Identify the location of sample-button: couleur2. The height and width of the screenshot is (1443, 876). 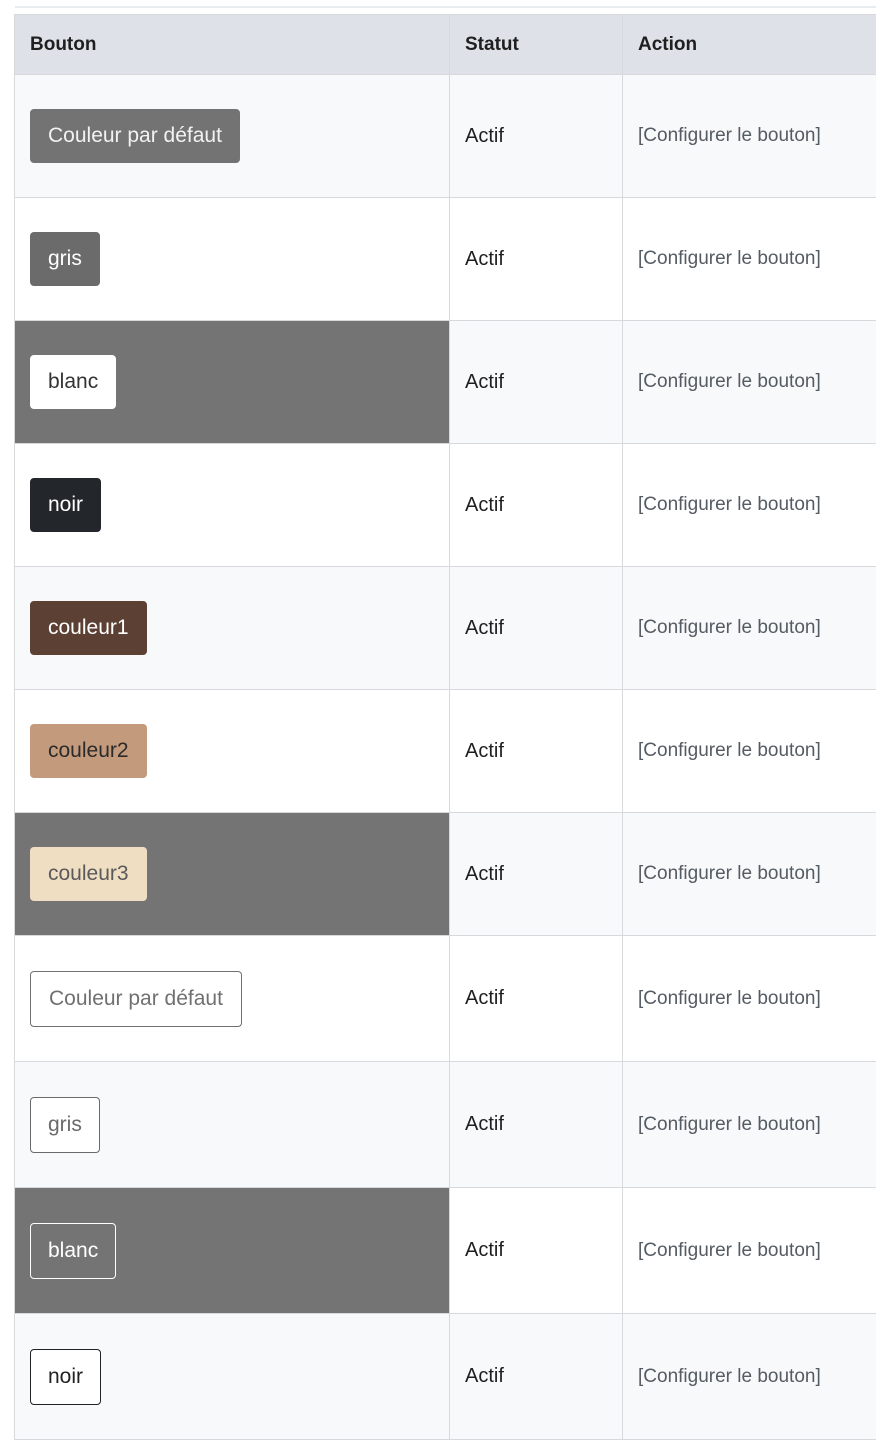
(88, 751).